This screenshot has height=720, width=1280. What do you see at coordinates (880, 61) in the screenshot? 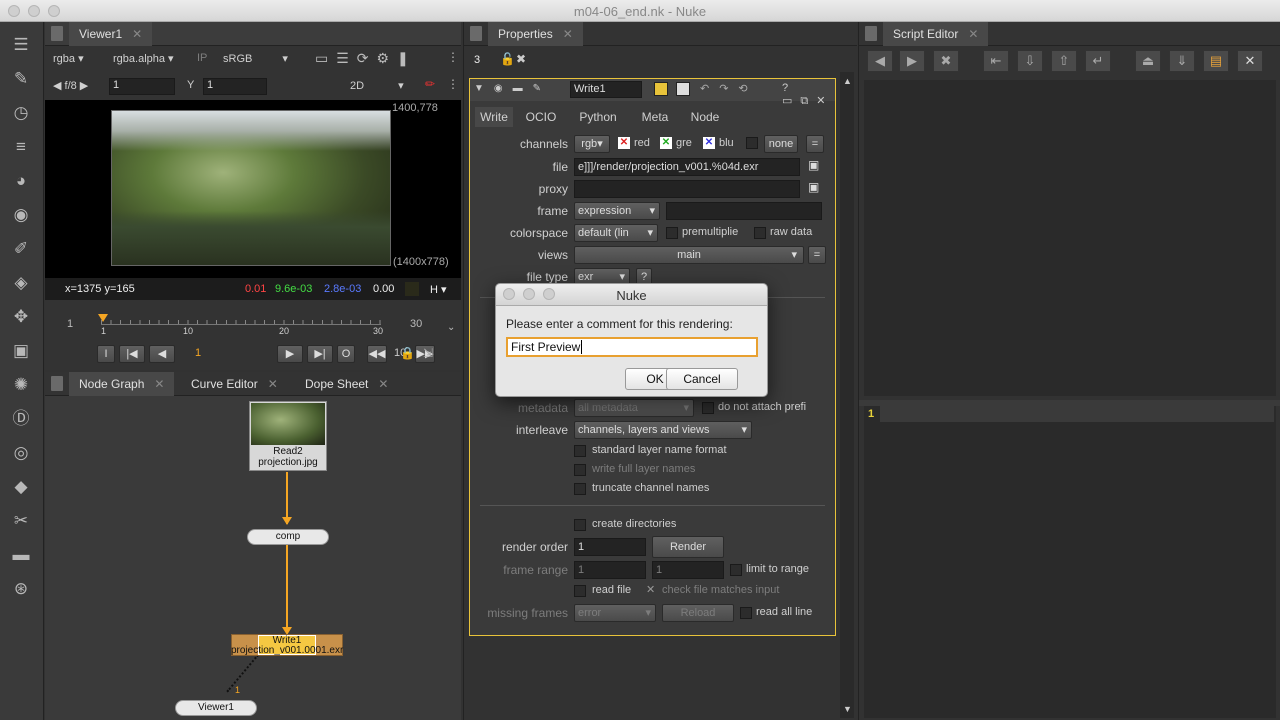
I see `previous-script-icon: ◀` at bounding box center [880, 61].